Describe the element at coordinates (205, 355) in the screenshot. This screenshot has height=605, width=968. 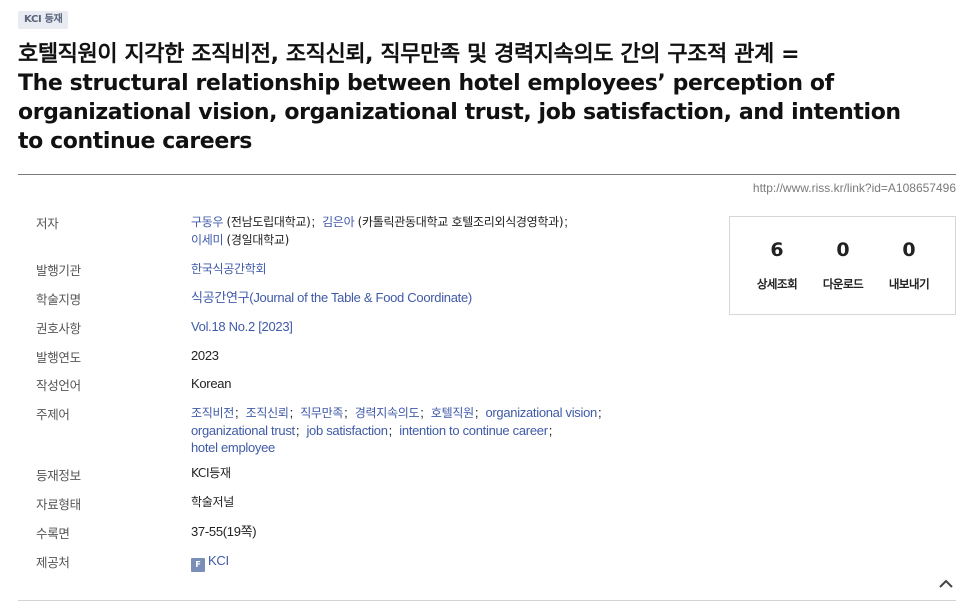
I see `value-year: 2023` at that location.